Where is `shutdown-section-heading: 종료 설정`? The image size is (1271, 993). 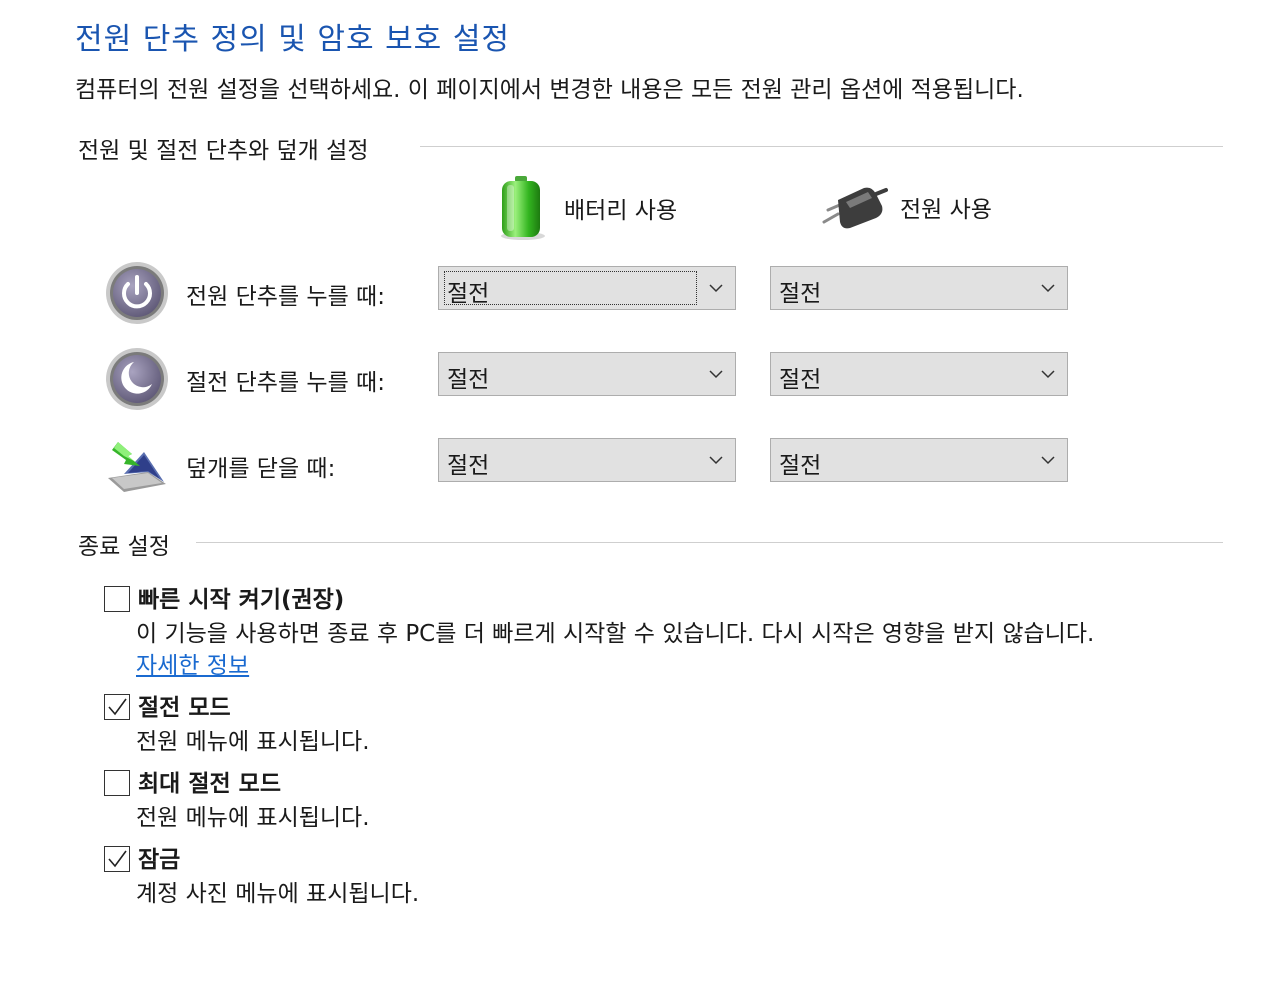
shutdown-section-heading: 종료 설정 is located at coordinates (124, 544).